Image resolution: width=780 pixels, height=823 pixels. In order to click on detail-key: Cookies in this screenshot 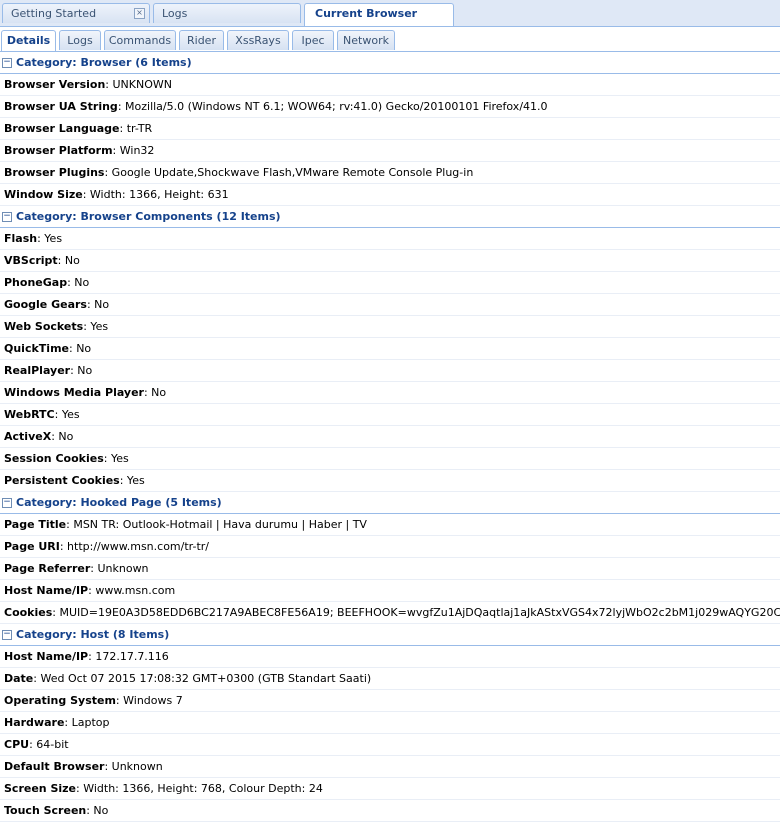, I will do `click(28, 612)`.